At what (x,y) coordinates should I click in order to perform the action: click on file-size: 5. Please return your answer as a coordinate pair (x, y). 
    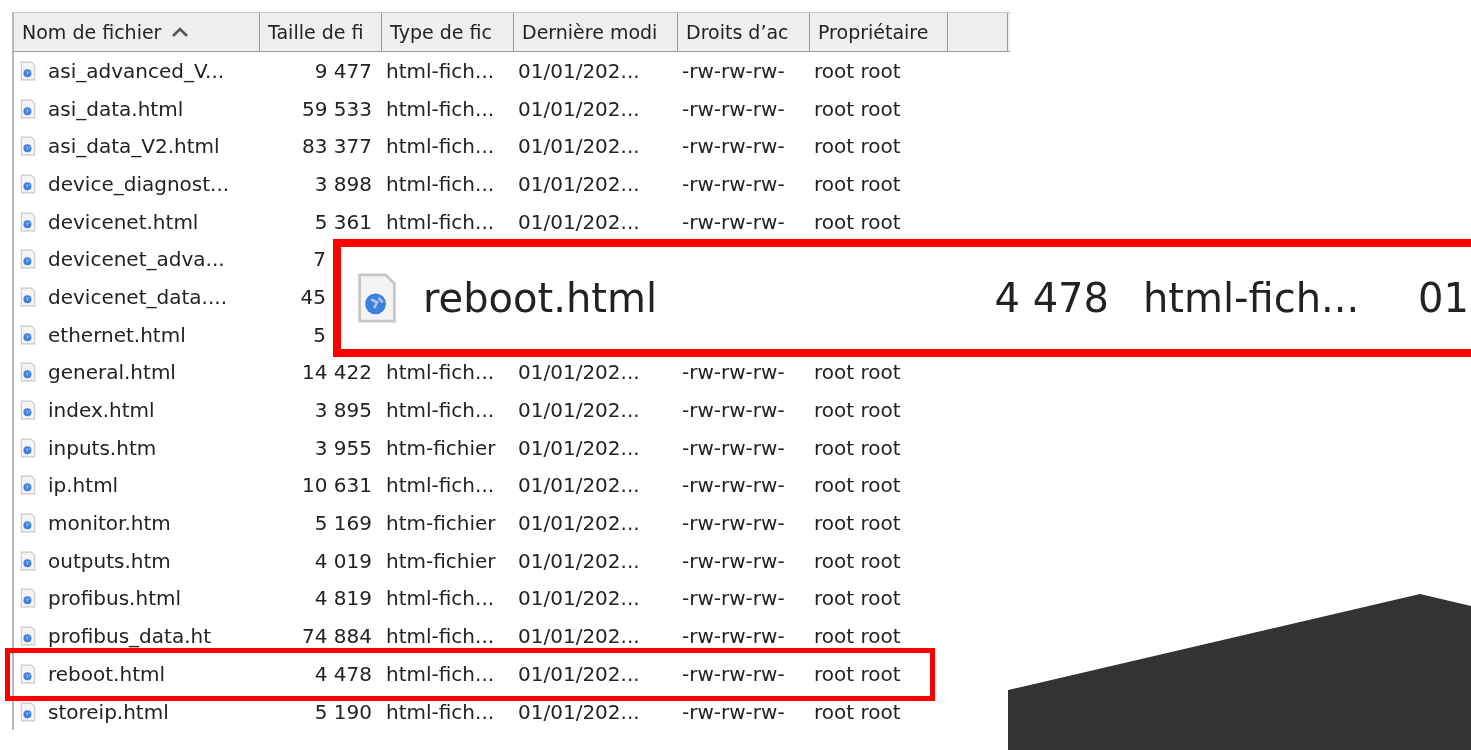
    Looking at the image, I should click on (319, 334).